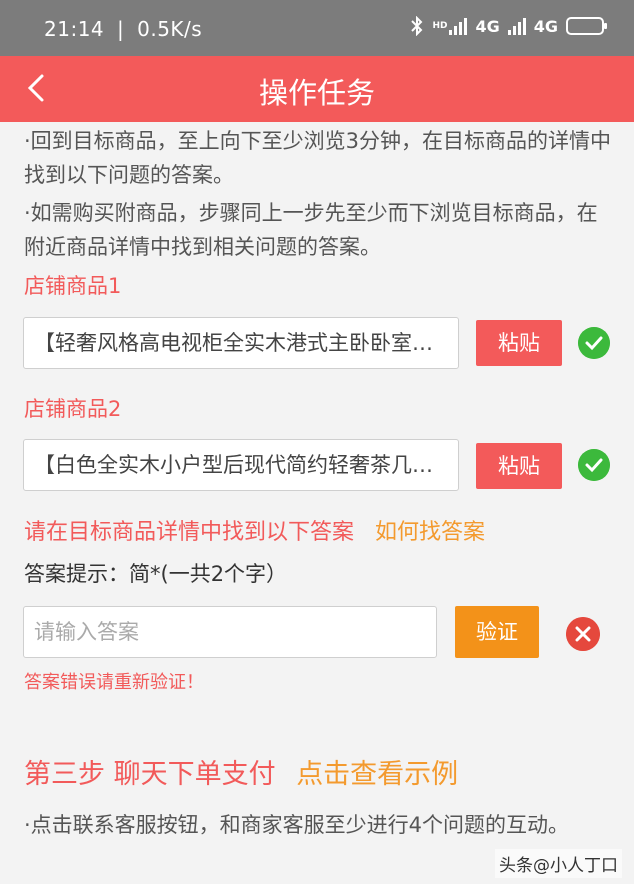 The height and width of the screenshot is (884, 634). I want to click on status-icons: HD 4G 4G, so click(508, 26).